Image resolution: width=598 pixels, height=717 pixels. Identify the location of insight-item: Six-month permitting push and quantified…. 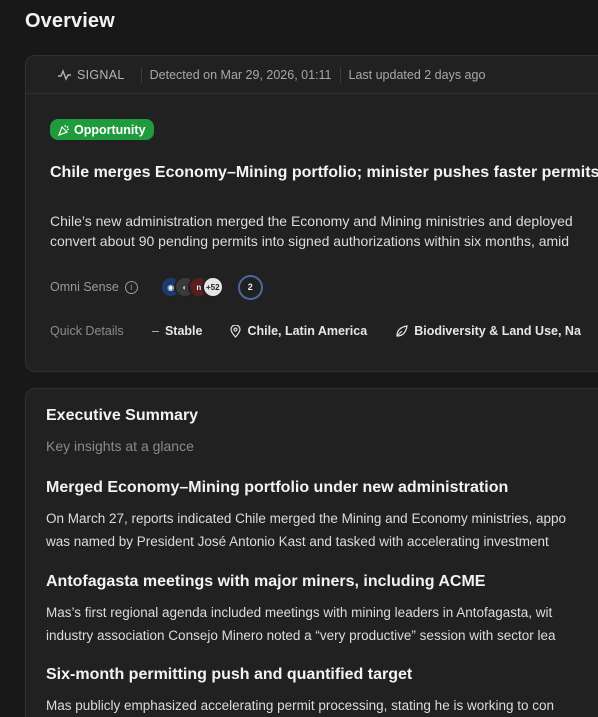
(322, 691).